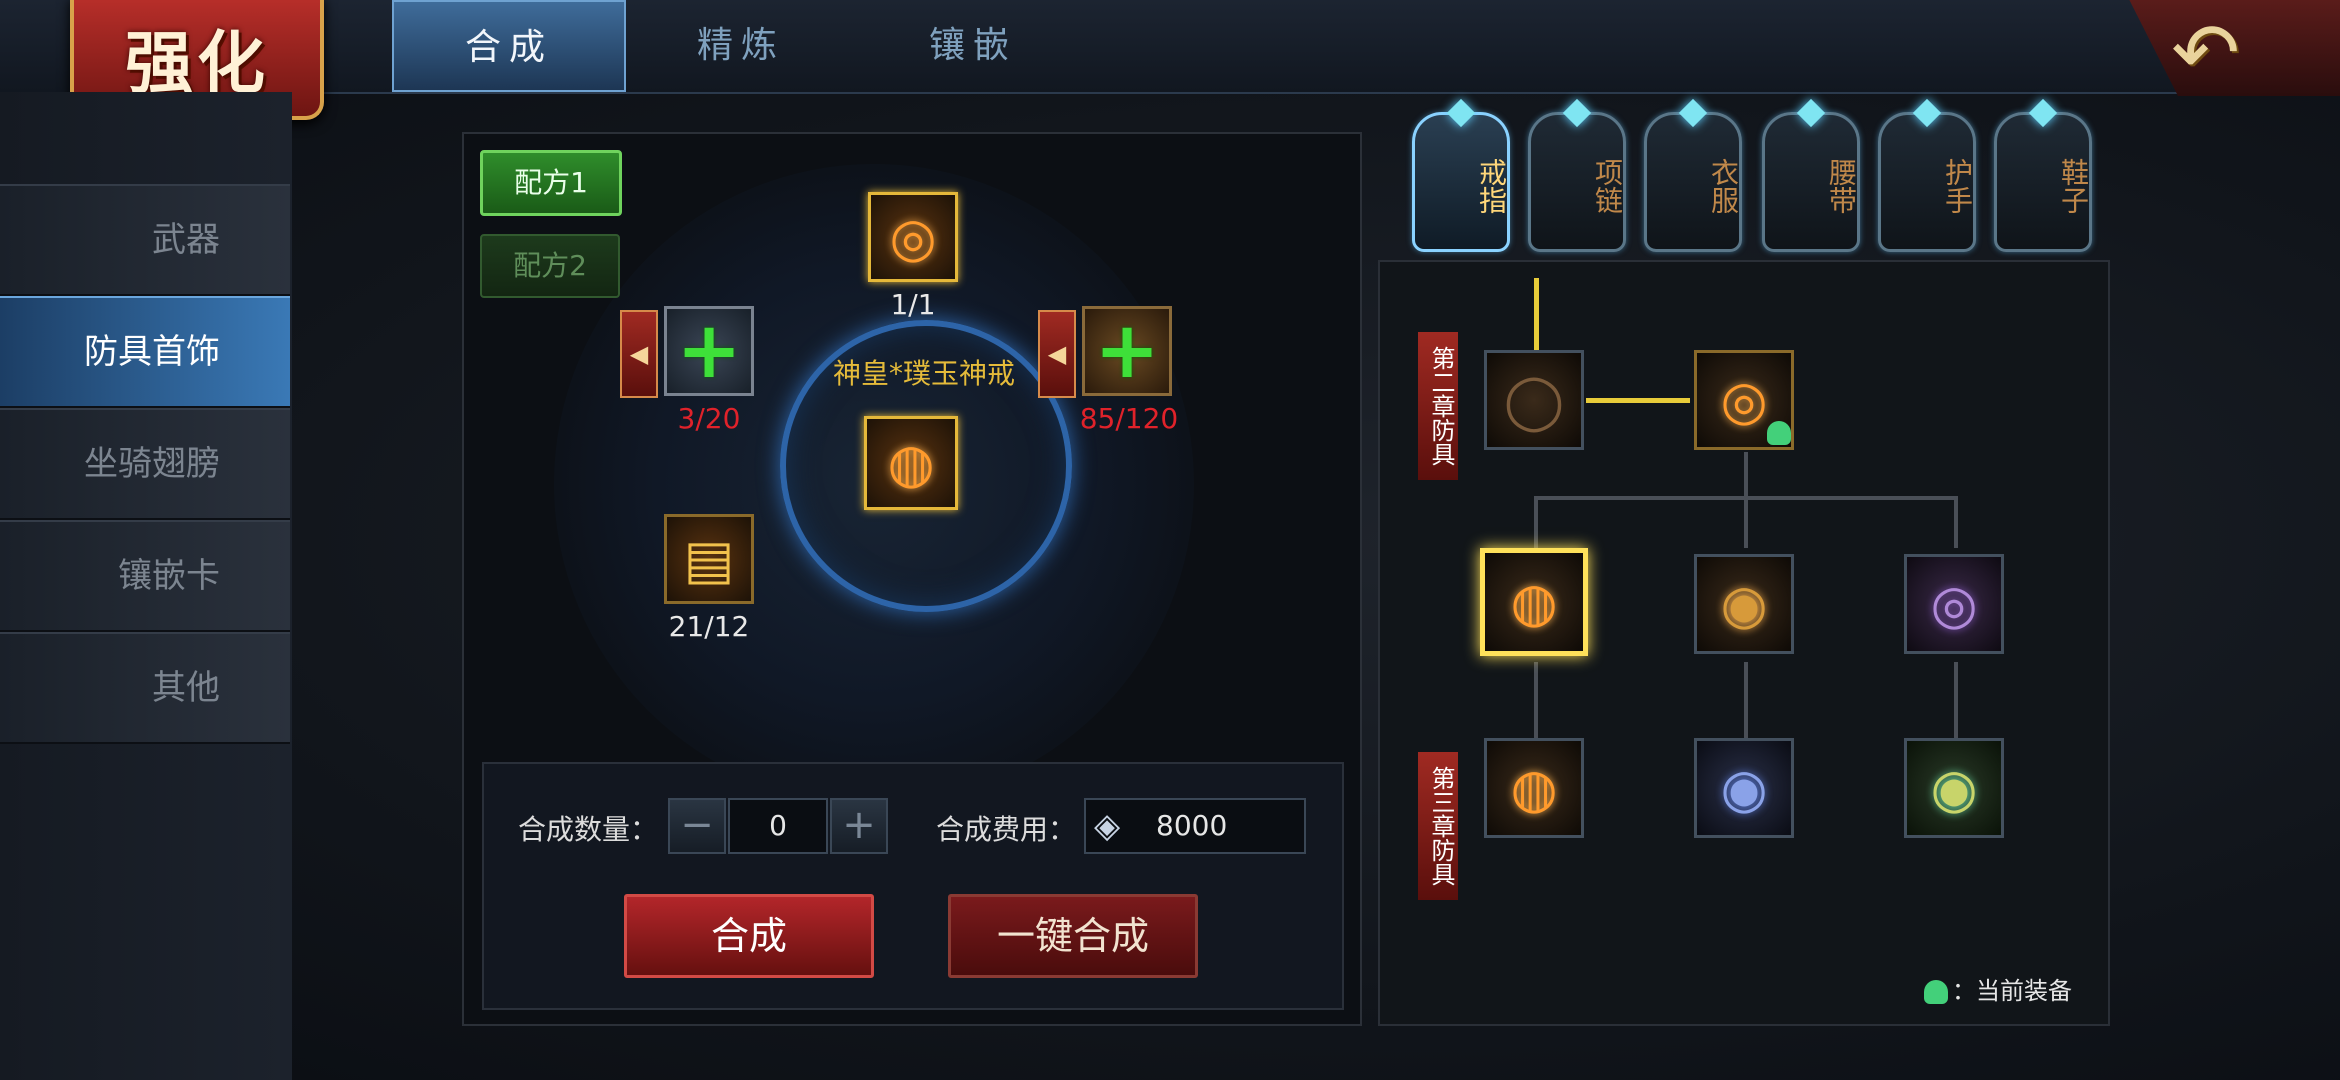 Image resolution: width=2340 pixels, height=1080 pixels. What do you see at coordinates (923, 373) in the screenshot?
I see `result-item-name: 神皇*璞玉神戒` at bounding box center [923, 373].